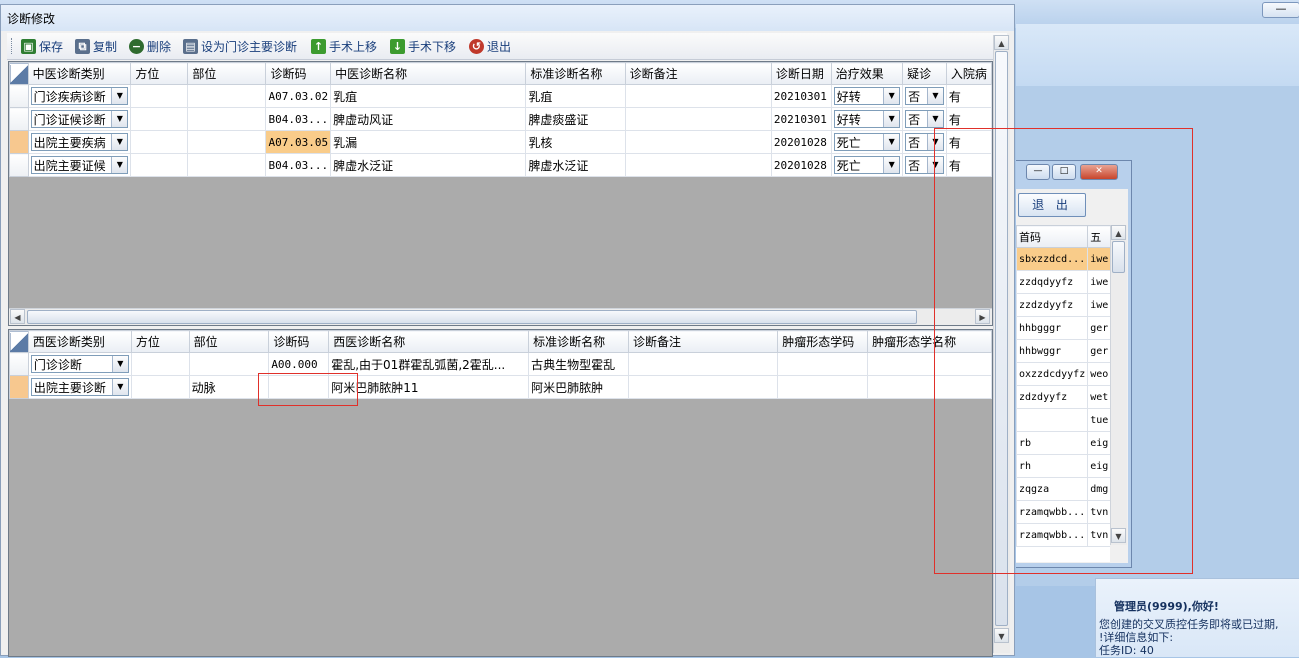  What do you see at coordinates (472, 317) in the screenshot?
I see `scroll-thumb` at bounding box center [472, 317].